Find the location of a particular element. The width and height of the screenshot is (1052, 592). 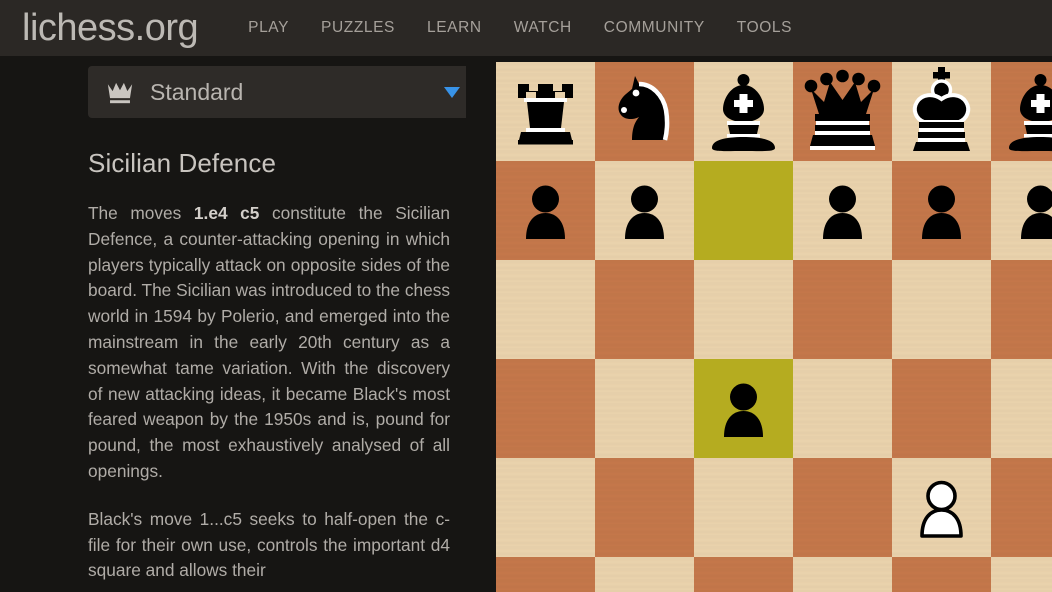

nav-item-watch: WATCH is located at coordinates (543, 28).